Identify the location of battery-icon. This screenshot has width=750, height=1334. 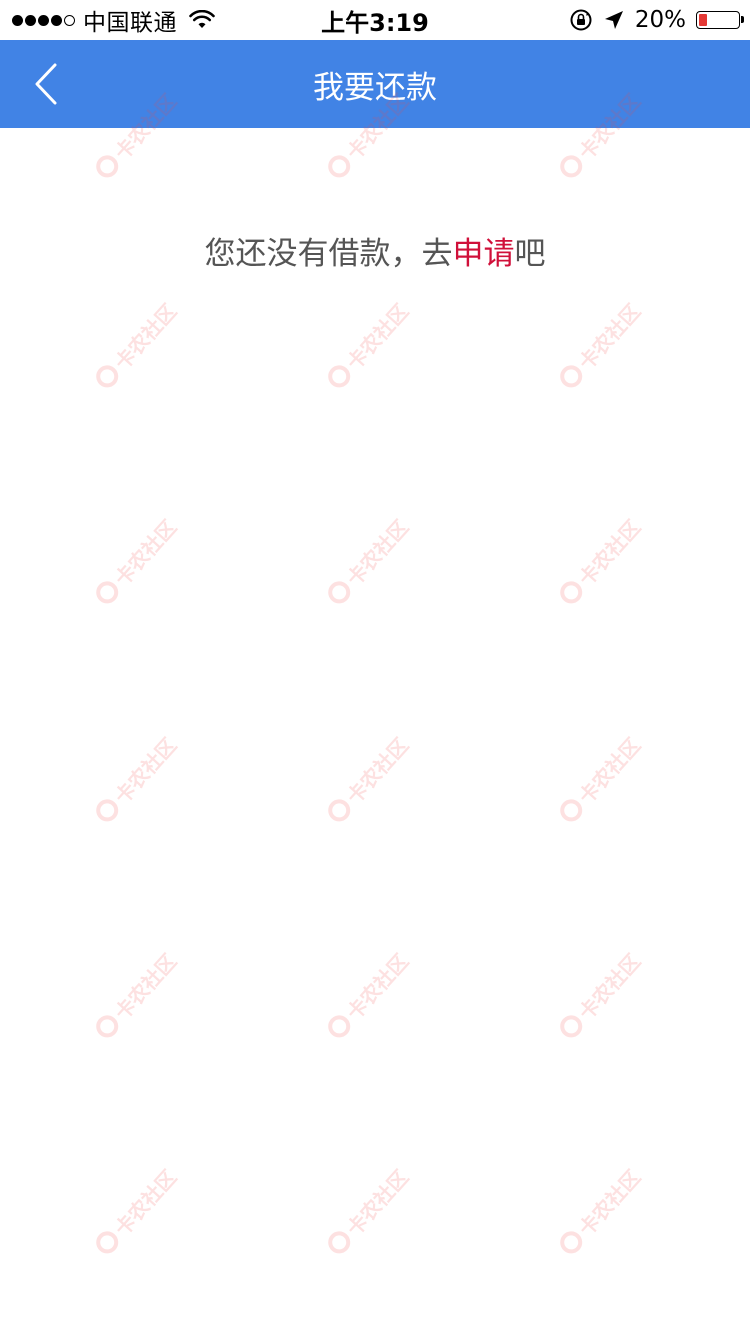
(720, 20).